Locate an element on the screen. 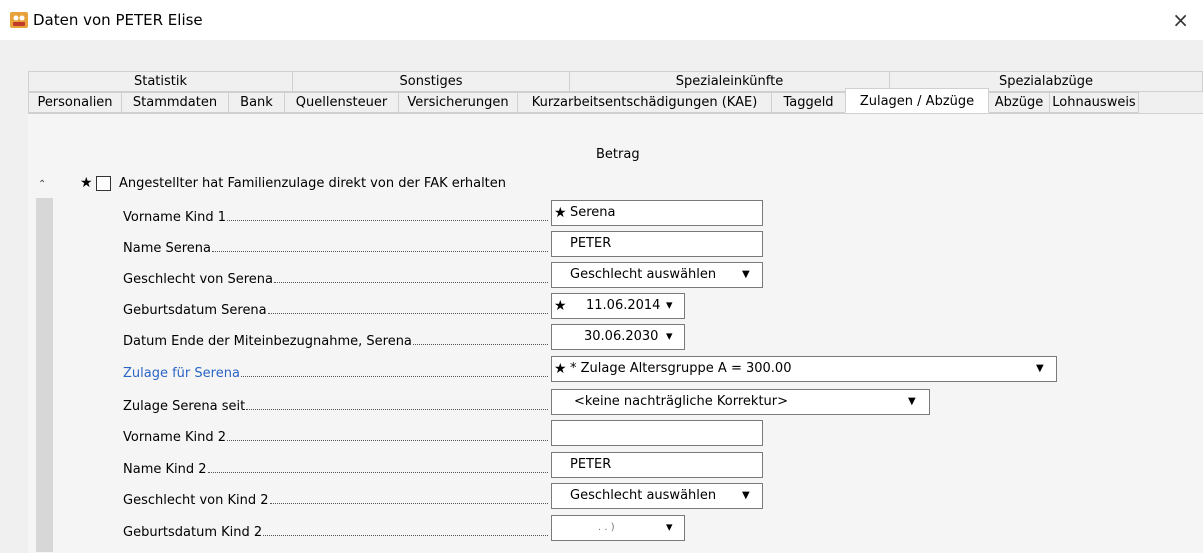 This screenshot has width=1203, height=553. tab-bank: Bank is located at coordinates (256, 102).